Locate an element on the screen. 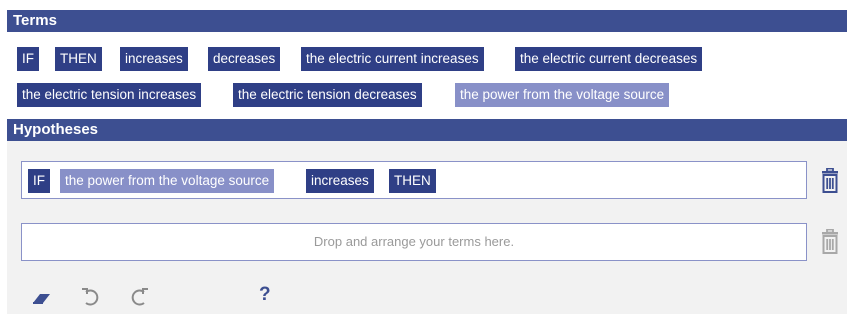 The height and width of the screenshot is (314, 854). hypothesis-chip-increases: increases is located at coordinates (340, 181).